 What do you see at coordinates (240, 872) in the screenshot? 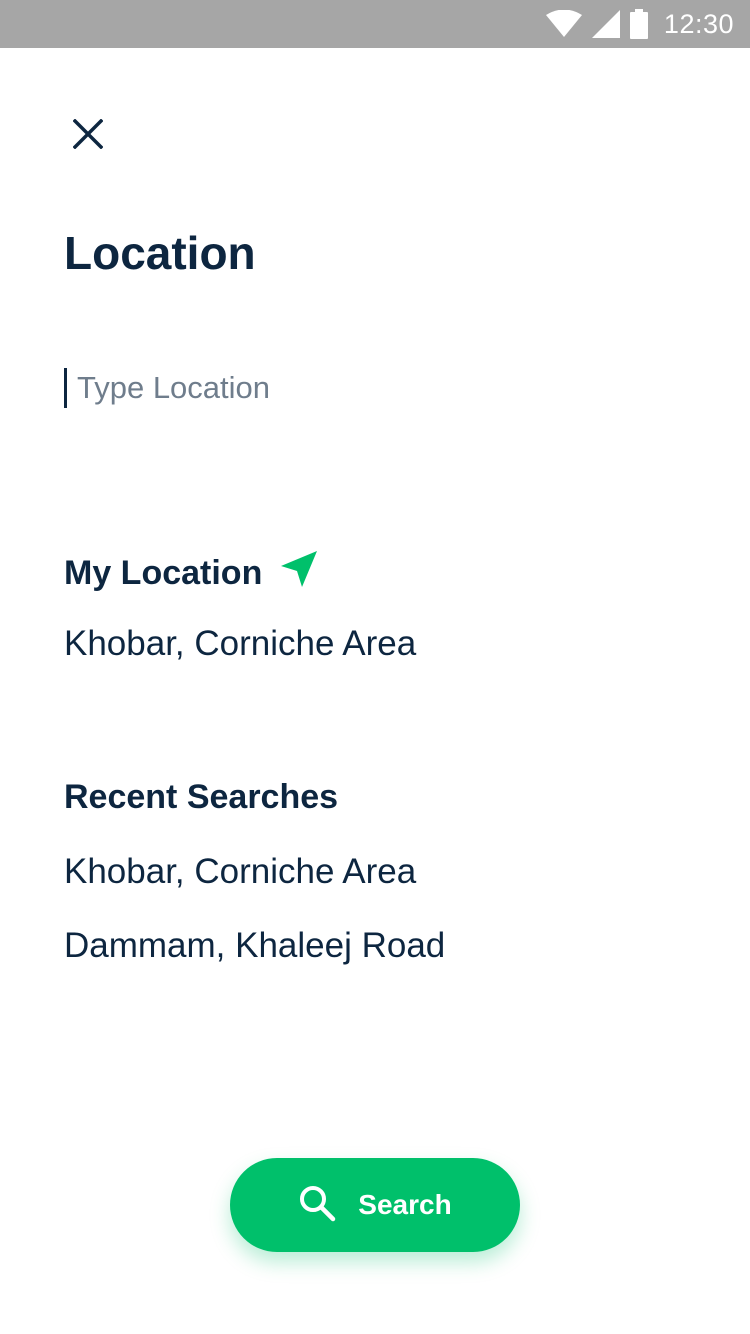
I see `recent-search-item: Khobar, Corniche Area` at bounding box center [240, 872].